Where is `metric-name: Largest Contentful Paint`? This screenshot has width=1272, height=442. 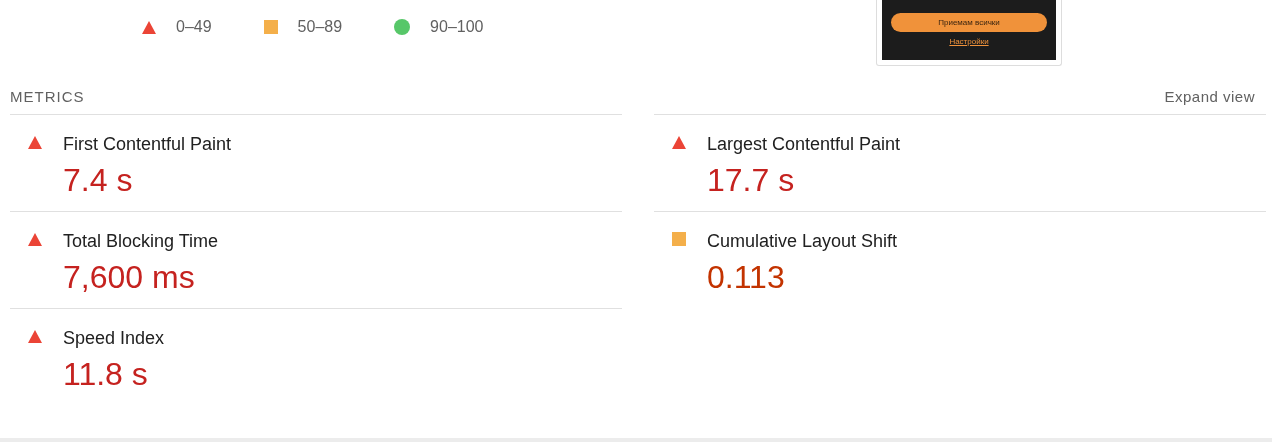 metric-name: Largest Contentful Paint is located at coordinates (804, 144).